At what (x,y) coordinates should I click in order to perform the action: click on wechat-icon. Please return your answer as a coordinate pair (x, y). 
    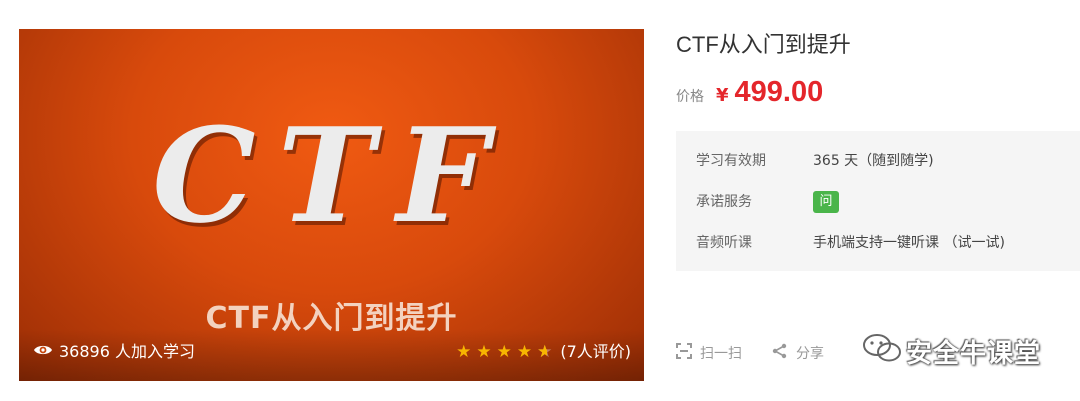
    Looking at the image, I should click on (884, 351).